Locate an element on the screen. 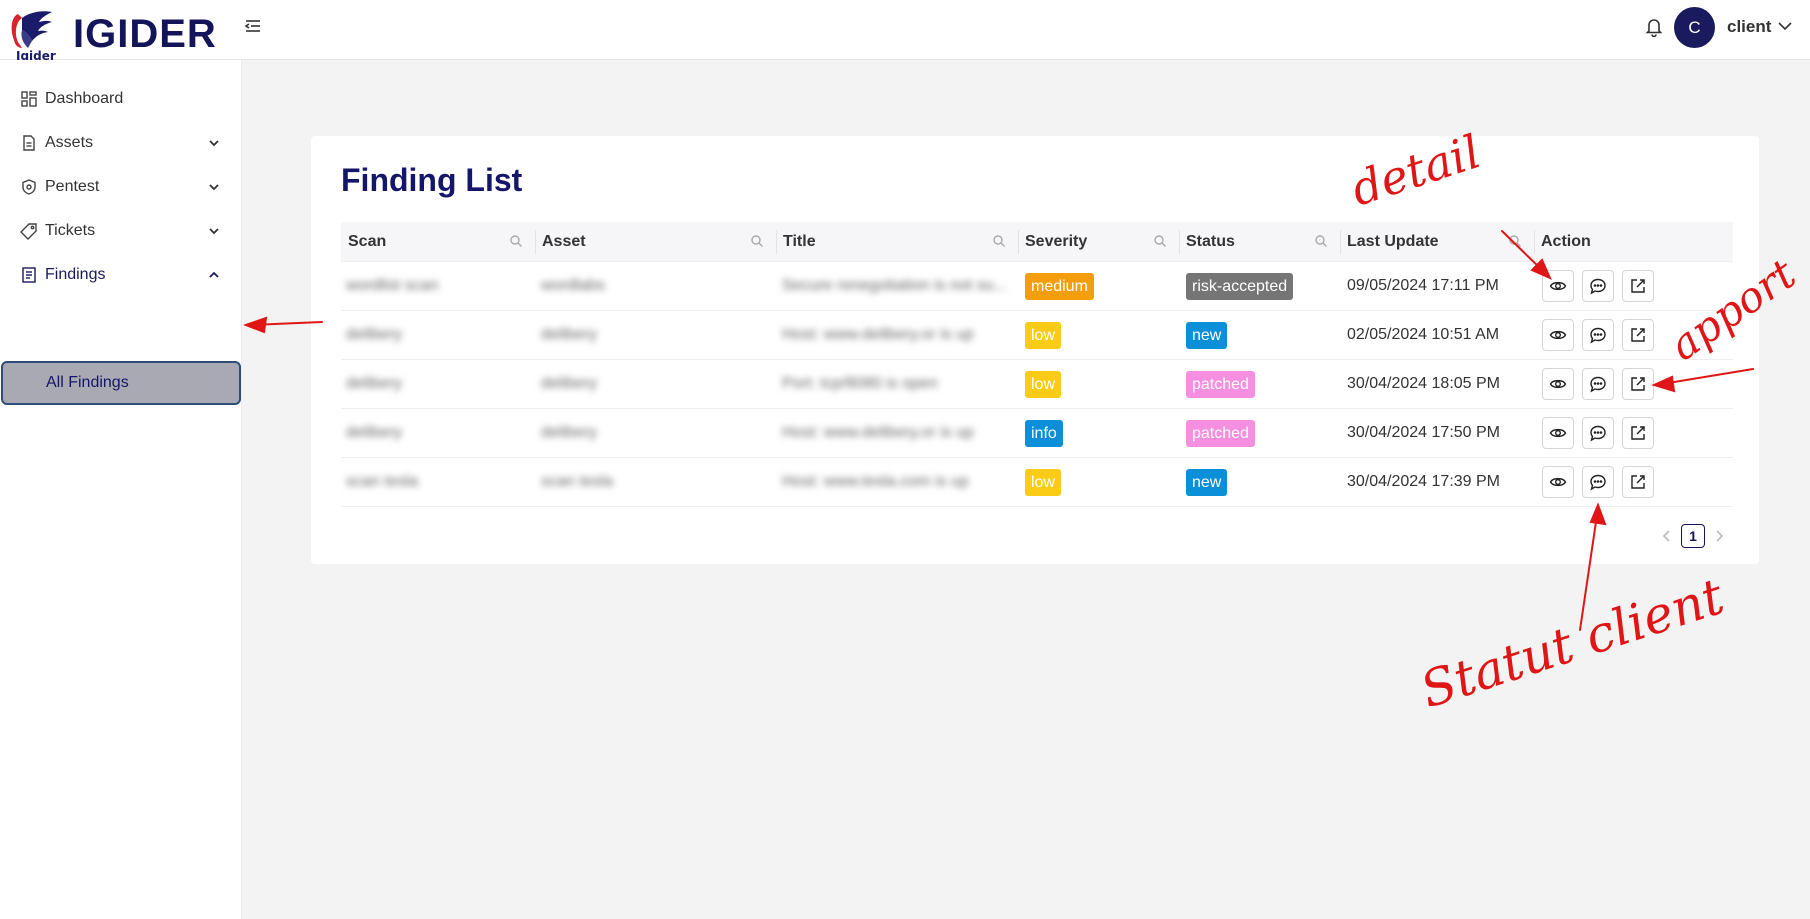 The height and width of the screenshot is (919, 1810). column-header-title: Title is located at coordinates (897, 242).